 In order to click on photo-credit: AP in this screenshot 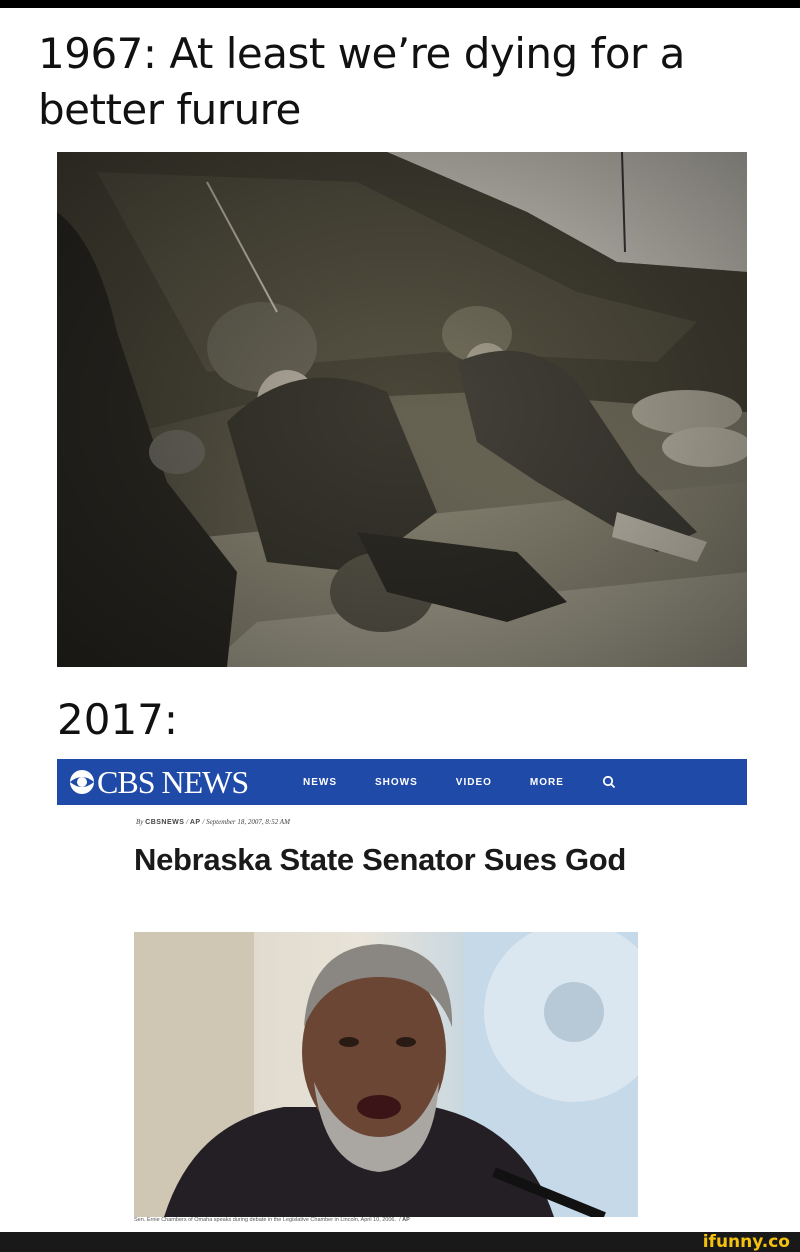, I will do `click(406, 1220)`.